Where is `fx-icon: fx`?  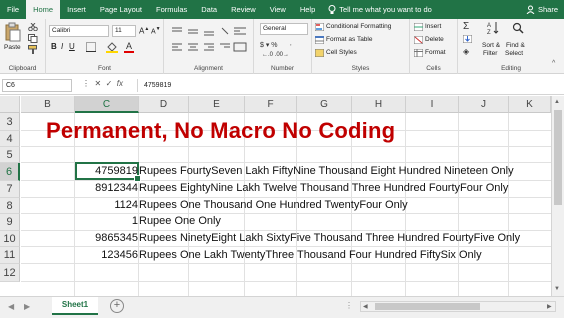
fx-icon: fx is located at coordinates (120, 83).